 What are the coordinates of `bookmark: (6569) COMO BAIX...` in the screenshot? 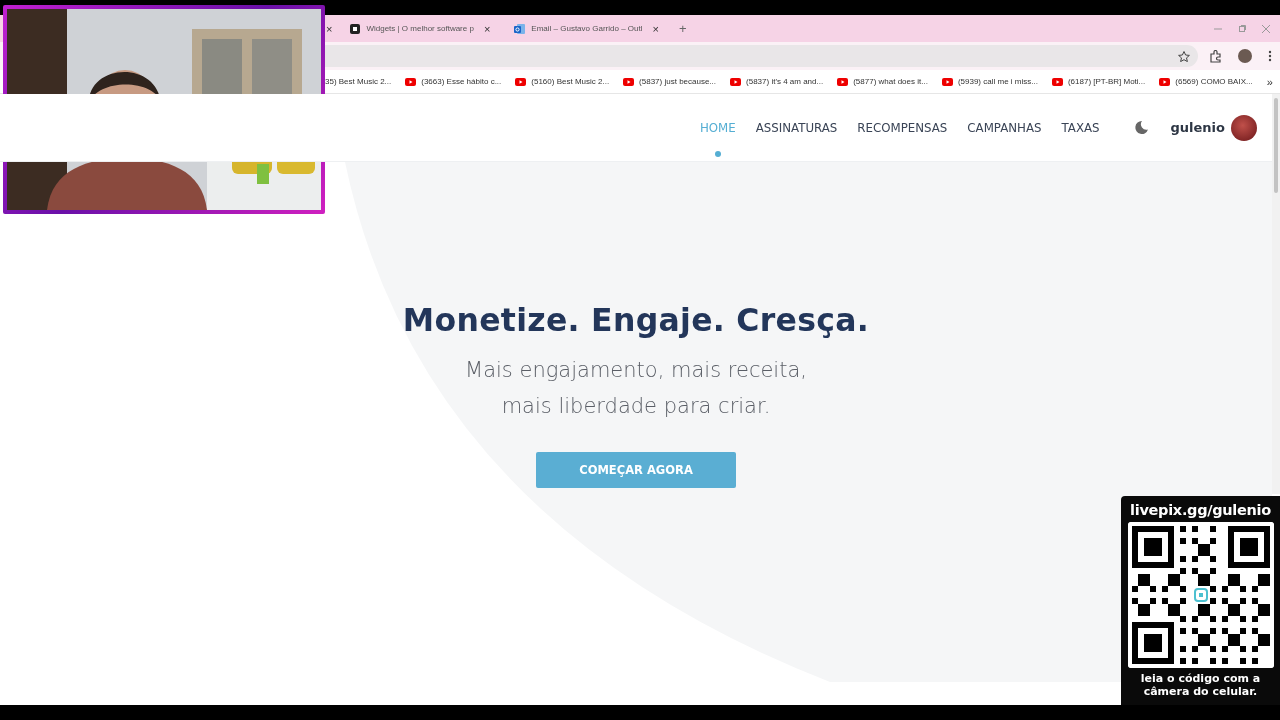 It's located at (1206, 81).